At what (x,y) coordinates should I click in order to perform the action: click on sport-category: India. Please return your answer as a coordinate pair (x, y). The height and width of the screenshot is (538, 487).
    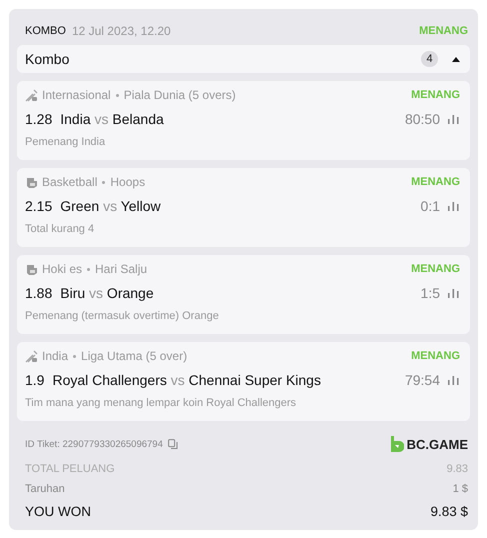
    Looking at the image, I should click on (55, 356).